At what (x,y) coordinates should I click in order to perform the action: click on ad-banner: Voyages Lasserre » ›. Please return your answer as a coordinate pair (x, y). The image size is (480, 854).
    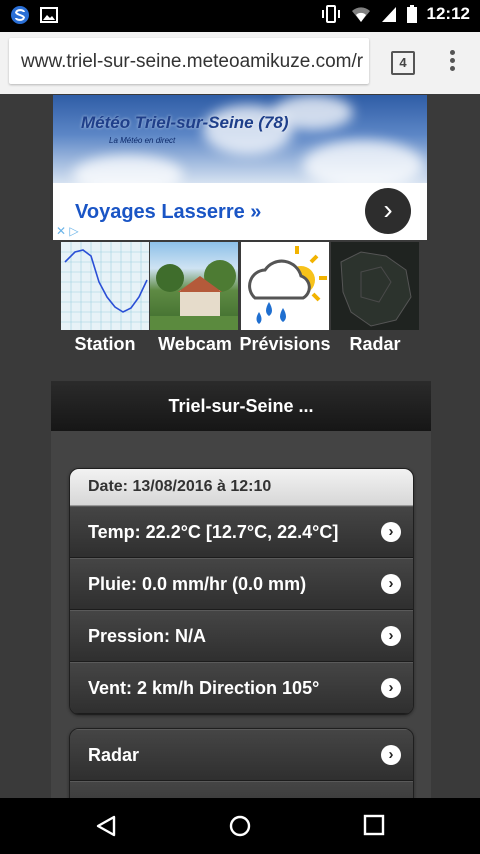
    Looking at the image, I should click on (240, 211).